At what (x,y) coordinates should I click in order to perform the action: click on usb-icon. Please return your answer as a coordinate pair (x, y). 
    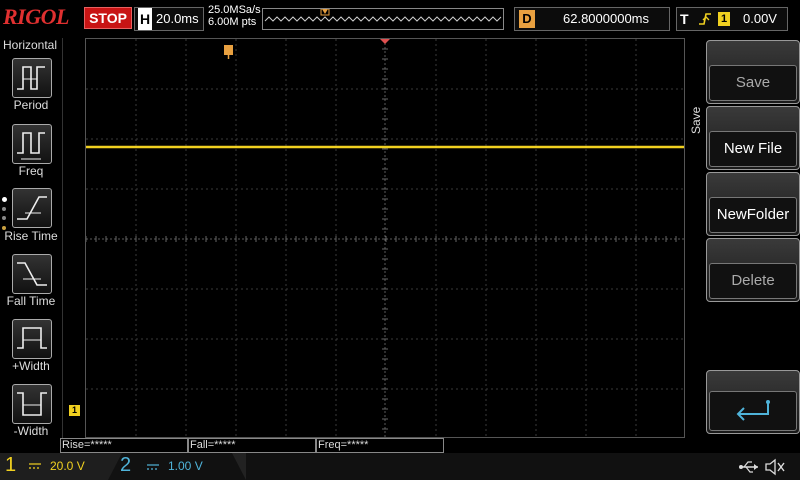
    Looking at the image, I should click on (748, 467).